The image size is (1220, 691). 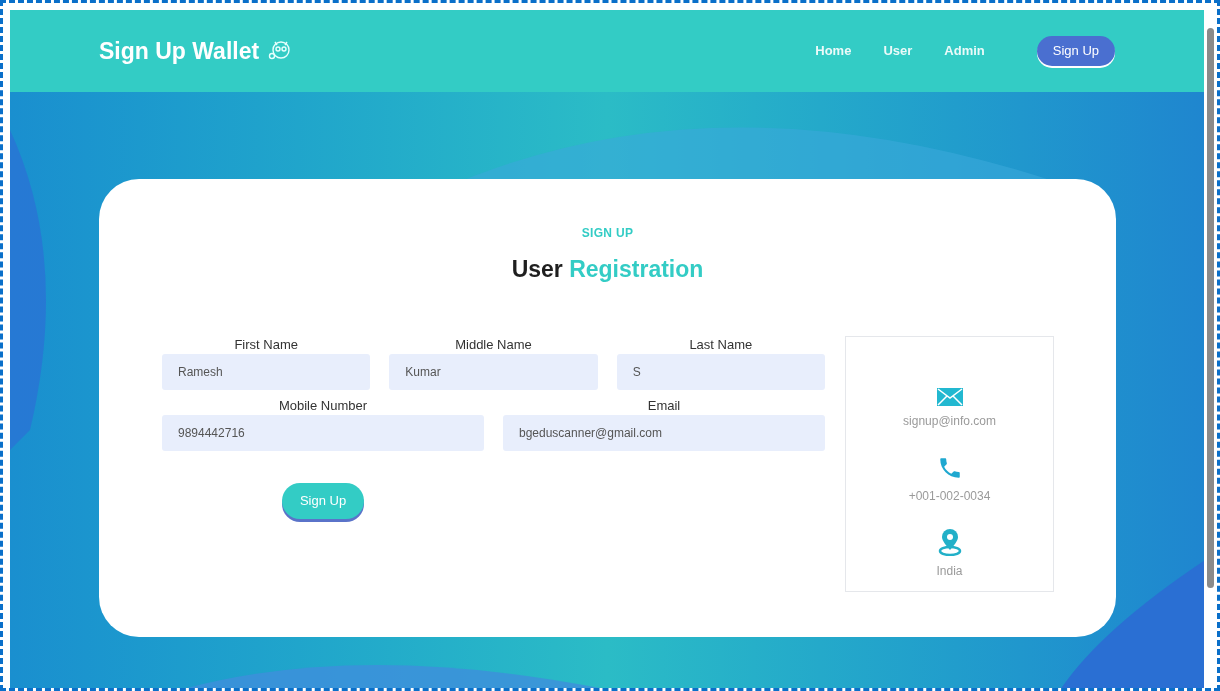 What do you see at coordinates (949, 541) in the screenshot?
I see `location-pin-icon` at bounding box center [949, 541].